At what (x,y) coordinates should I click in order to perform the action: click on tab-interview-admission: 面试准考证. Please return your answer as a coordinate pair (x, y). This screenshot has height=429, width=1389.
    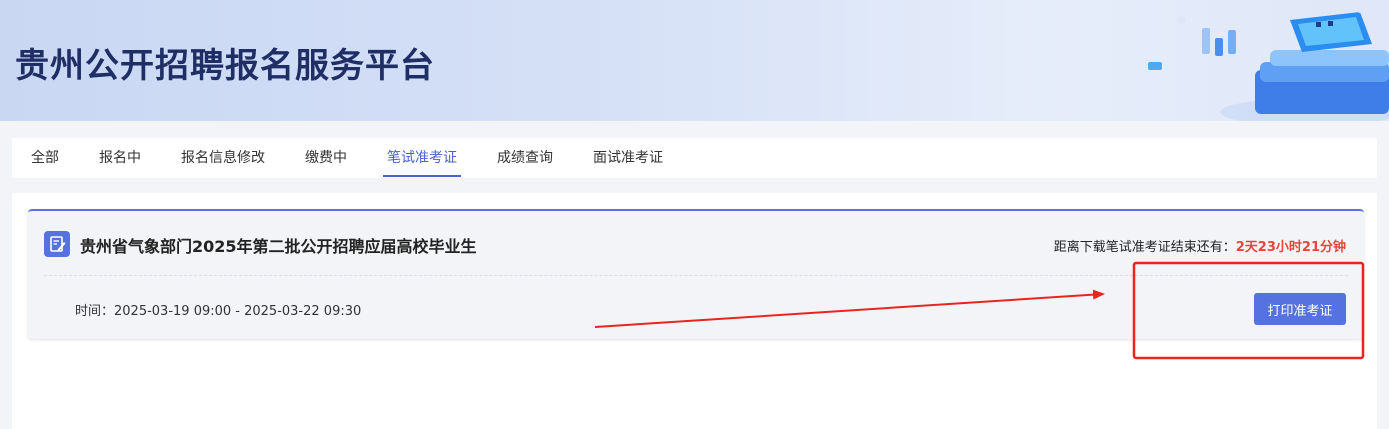
    Looking at the image, I should click on (628, 158).